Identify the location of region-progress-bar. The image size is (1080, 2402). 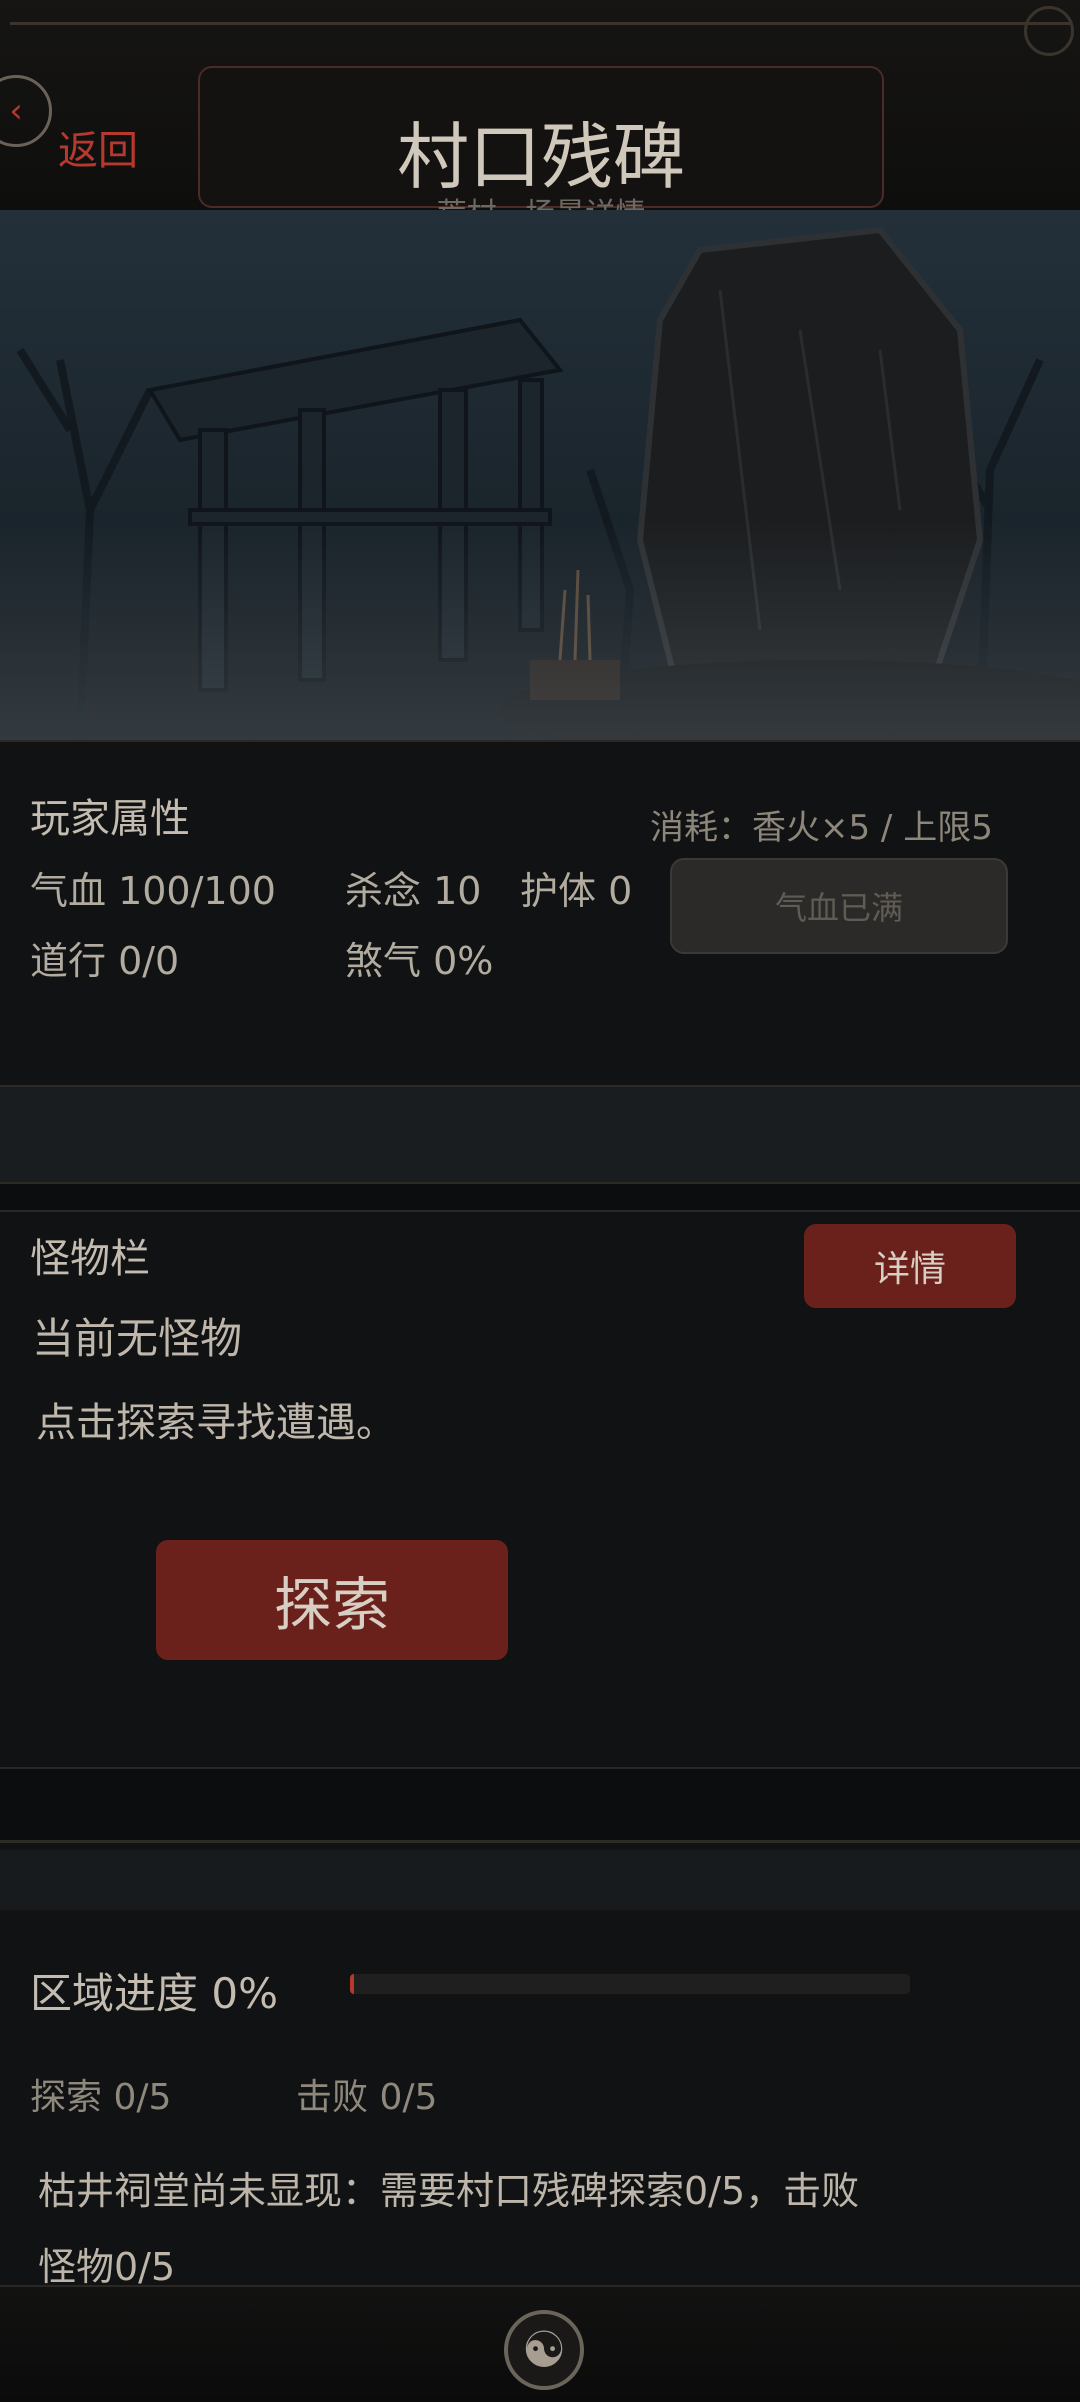
(630, 1984).